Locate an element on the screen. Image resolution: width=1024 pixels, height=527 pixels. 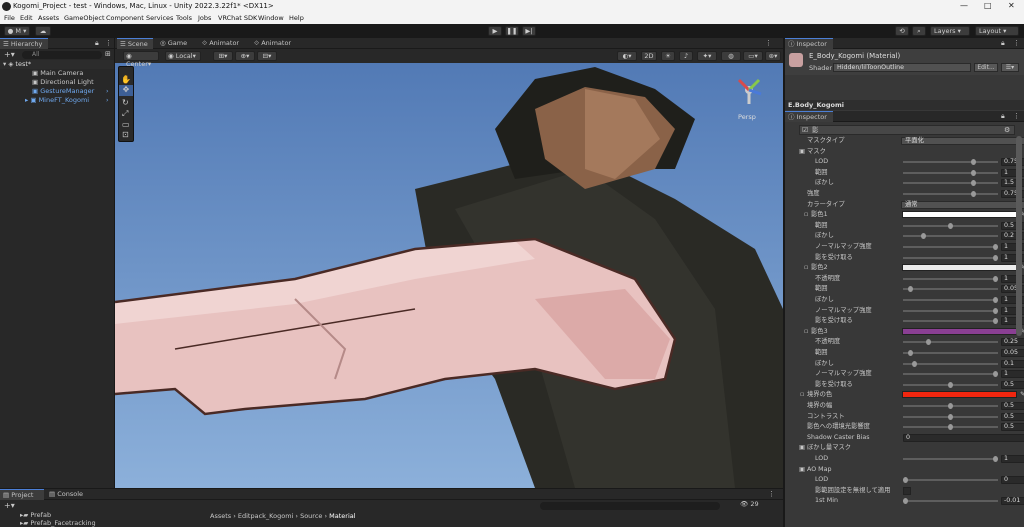
tab-animator-2: ⟐ Animator is located at coordinates (276, 43).